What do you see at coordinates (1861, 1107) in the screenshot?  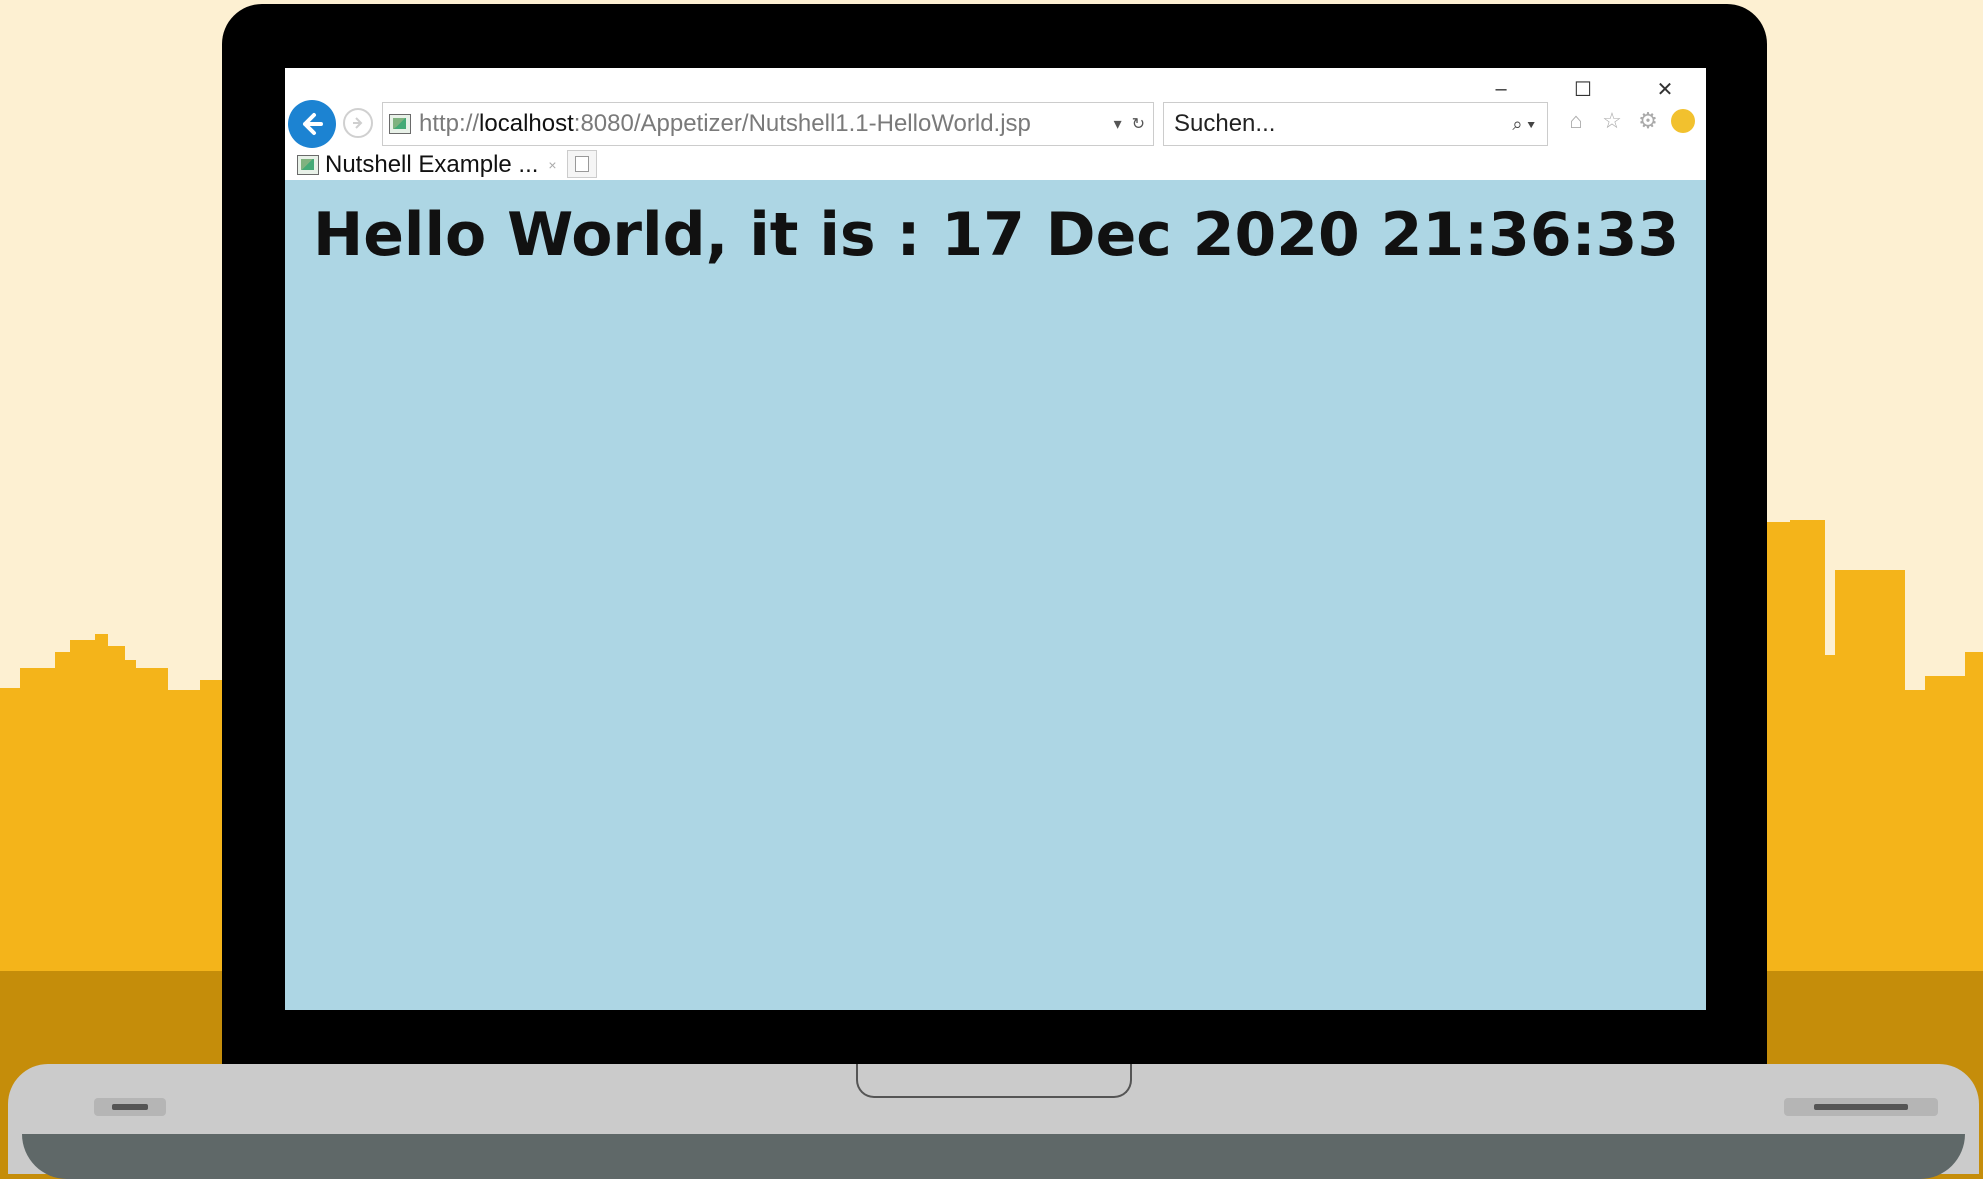 I see `laptop-port-right` at bounding box center [1861, 1107].